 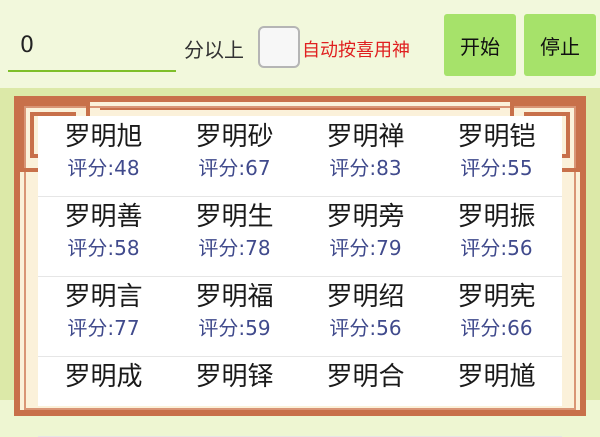 I want to click on score-text: 评分:59, so click(x=234, y=328).